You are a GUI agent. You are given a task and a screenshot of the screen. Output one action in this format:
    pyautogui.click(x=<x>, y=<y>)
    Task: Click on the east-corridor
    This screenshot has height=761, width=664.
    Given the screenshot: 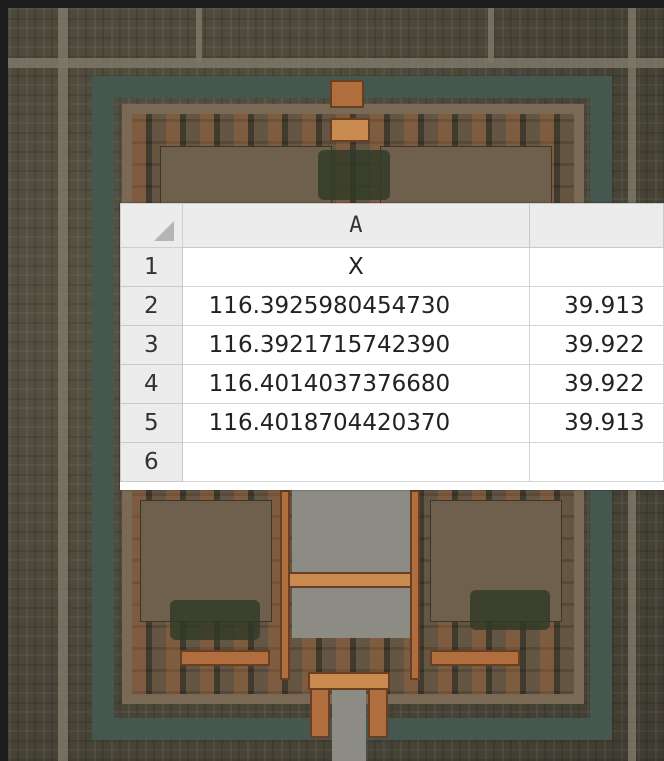 What is the action you would take?
    pyautogui.click(x=285, y=585)
    